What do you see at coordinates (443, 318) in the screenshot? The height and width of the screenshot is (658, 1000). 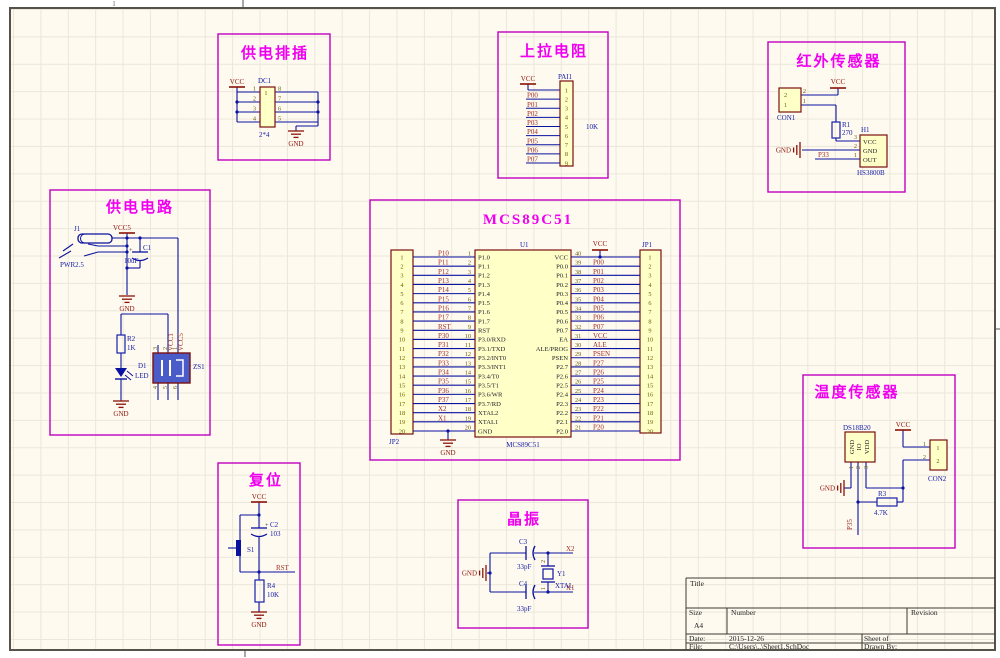 I see `net-label: P17` at bounding box center [443, 318].